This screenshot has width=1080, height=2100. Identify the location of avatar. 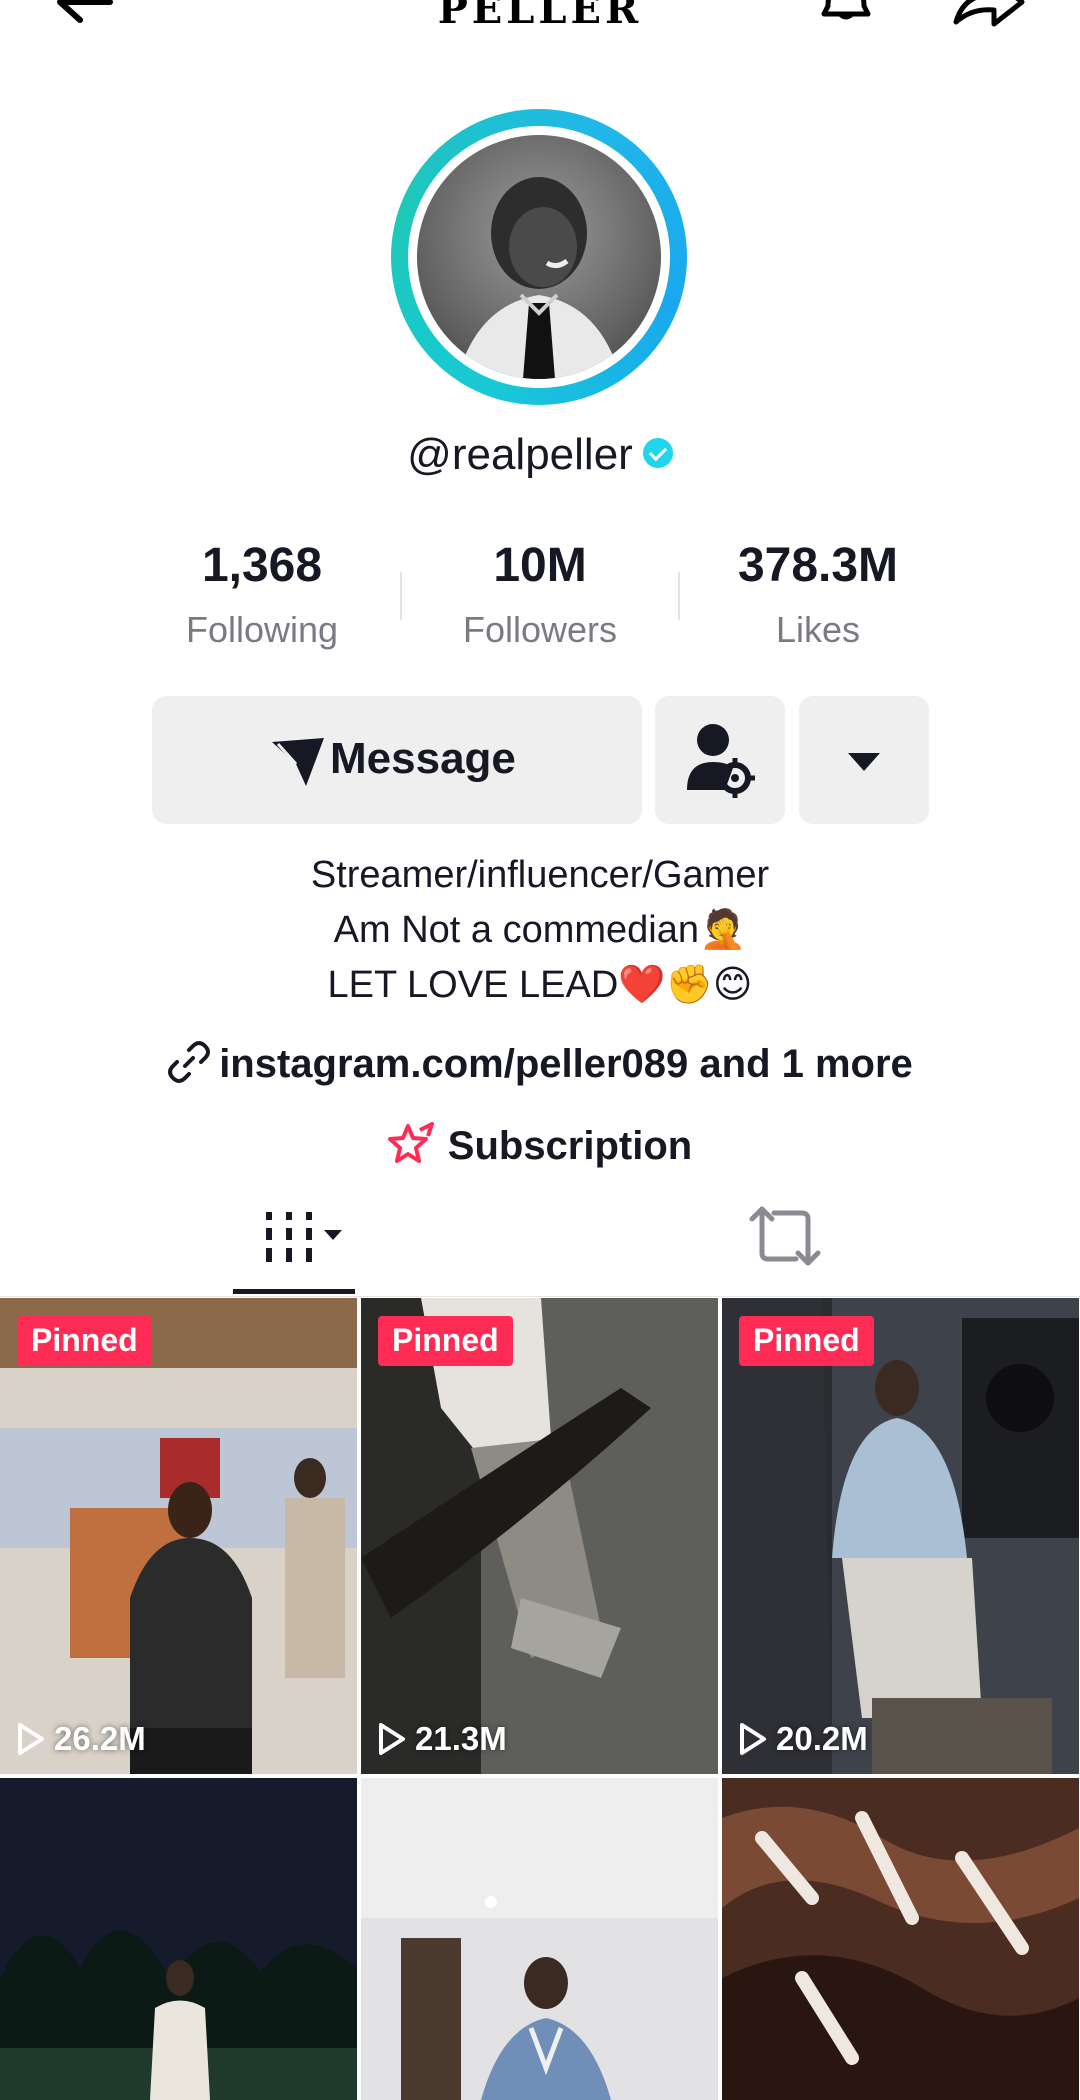
(539, 257).